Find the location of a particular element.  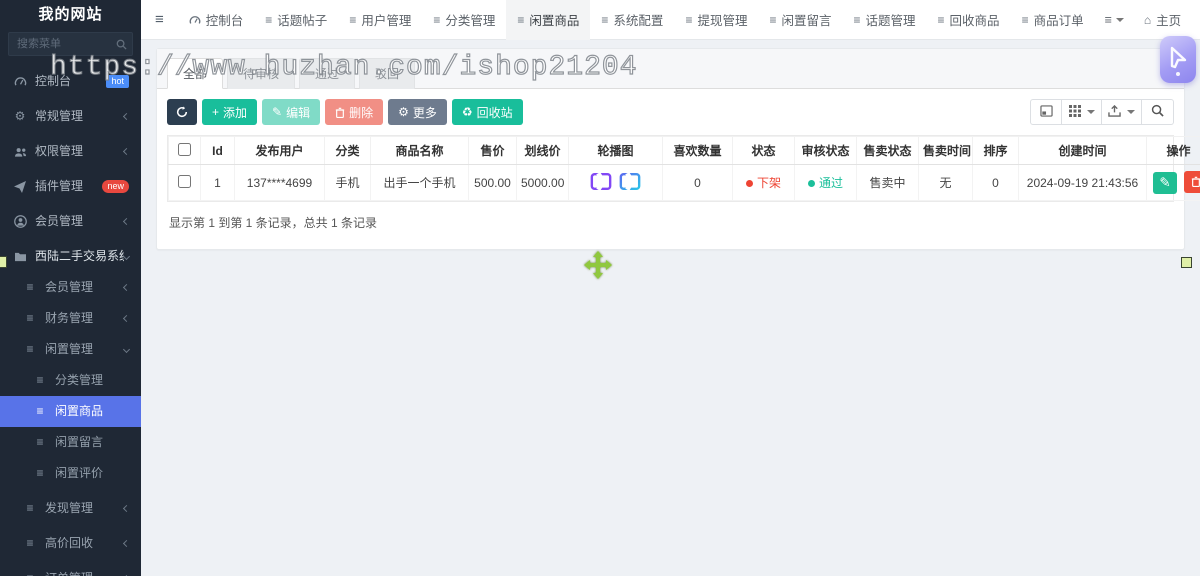

sidebar-item-member: 会员管理 is located at coordinates (70, 221).